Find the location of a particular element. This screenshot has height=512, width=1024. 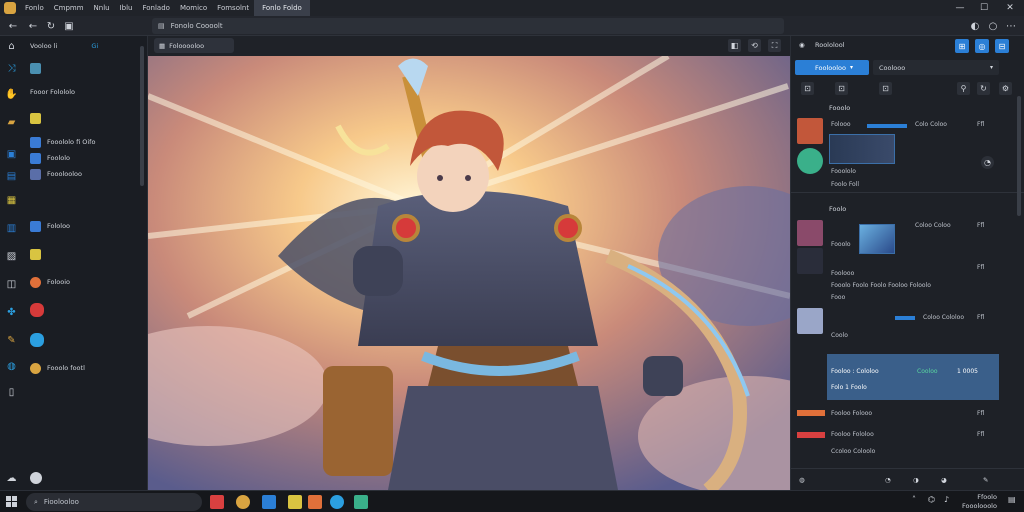

panel-tool-grid-icon: ⊞ is located at coordinates (962, 46).